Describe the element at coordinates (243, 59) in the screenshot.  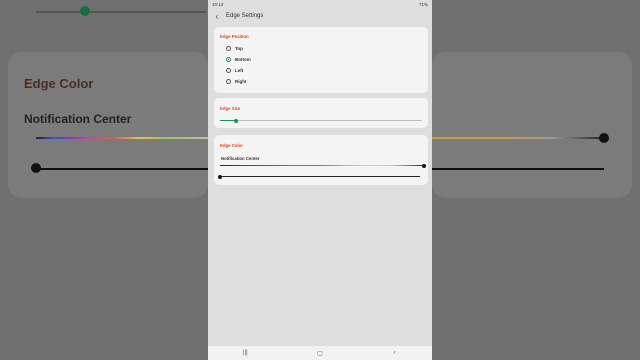
I see `radio-label: Bottom` at that location.